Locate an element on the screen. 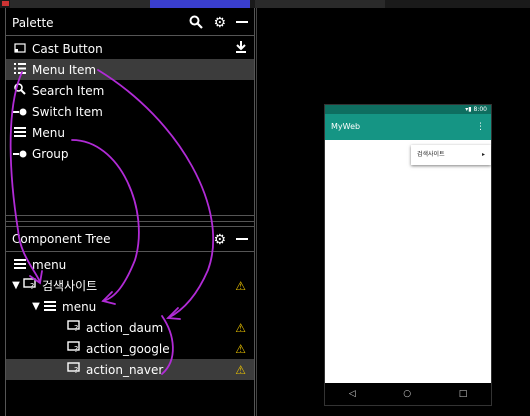 This screenshot has height=416, width=530. app-bar: MyWeb ⋮ is located at coordinates (408, 127).